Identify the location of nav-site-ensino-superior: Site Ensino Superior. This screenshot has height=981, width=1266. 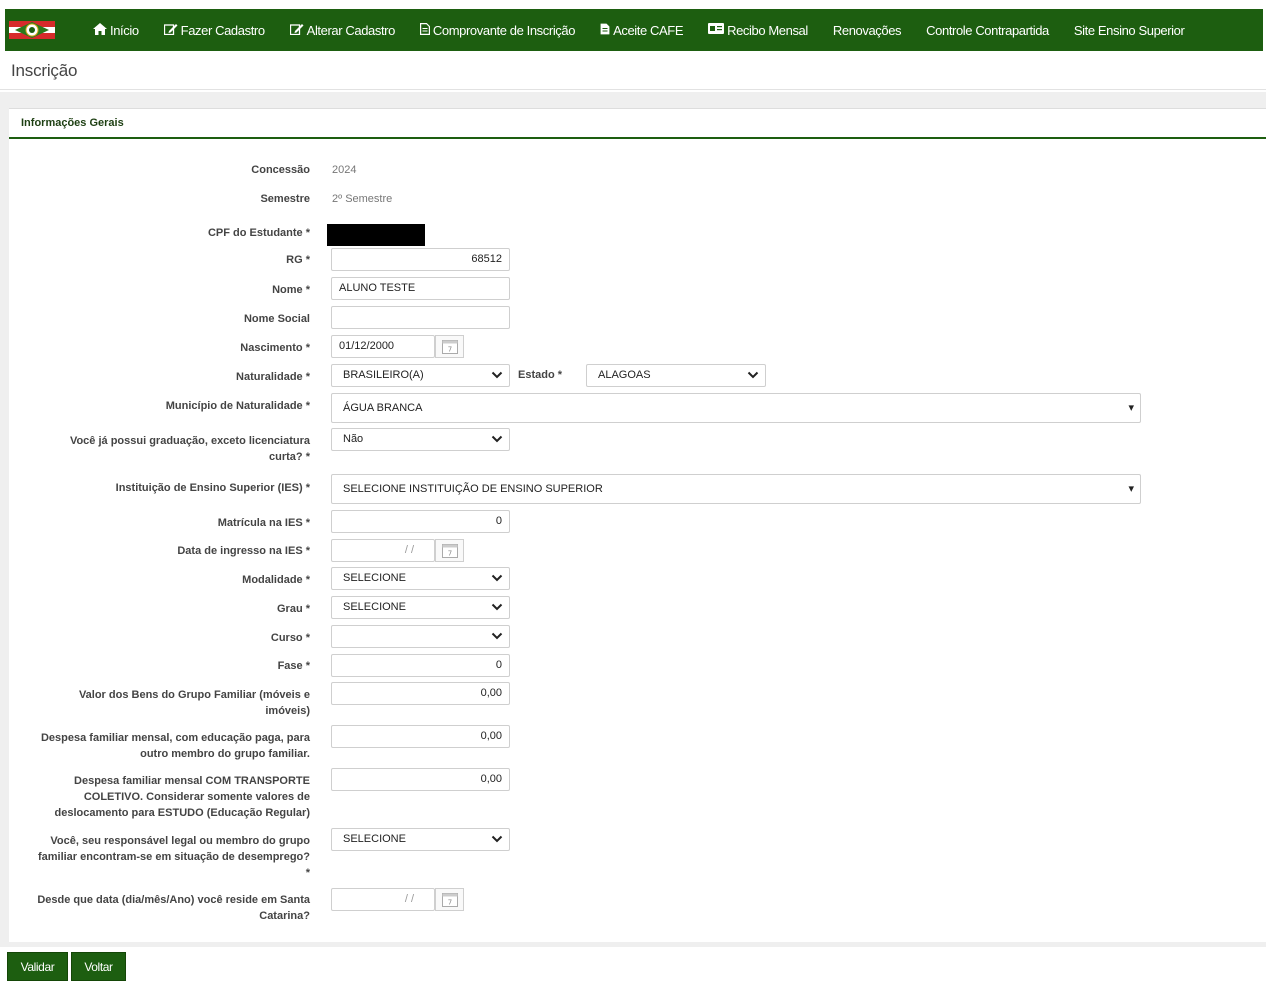
(1129, 30).